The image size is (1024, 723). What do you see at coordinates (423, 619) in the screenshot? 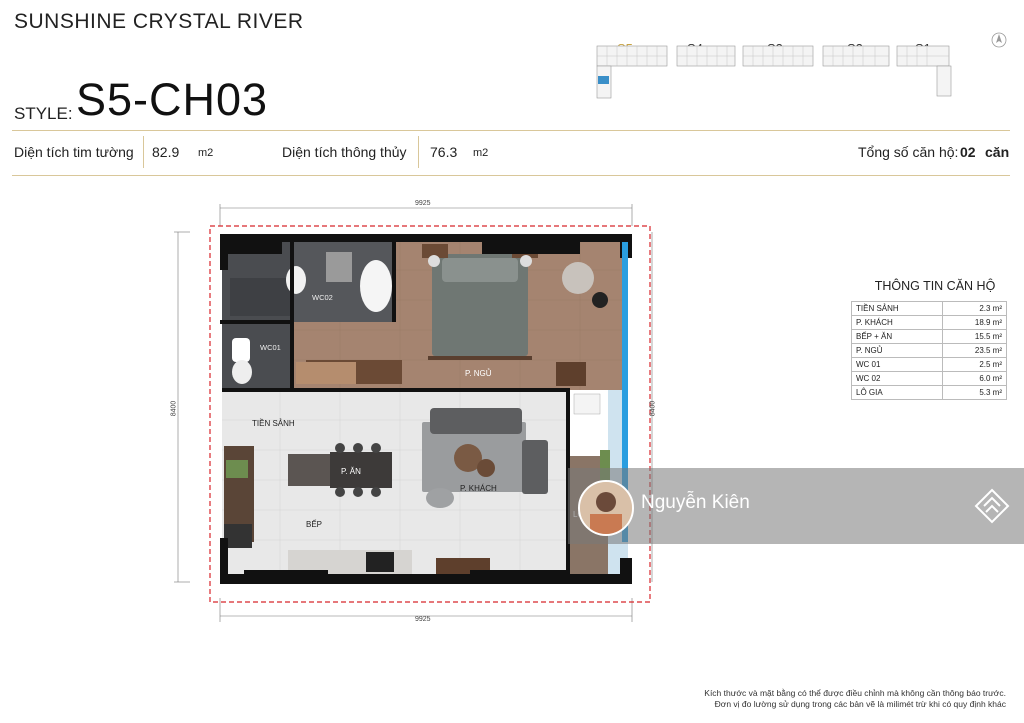
I see `dimension-bottom: 9925` at bounding box center [423, 619].